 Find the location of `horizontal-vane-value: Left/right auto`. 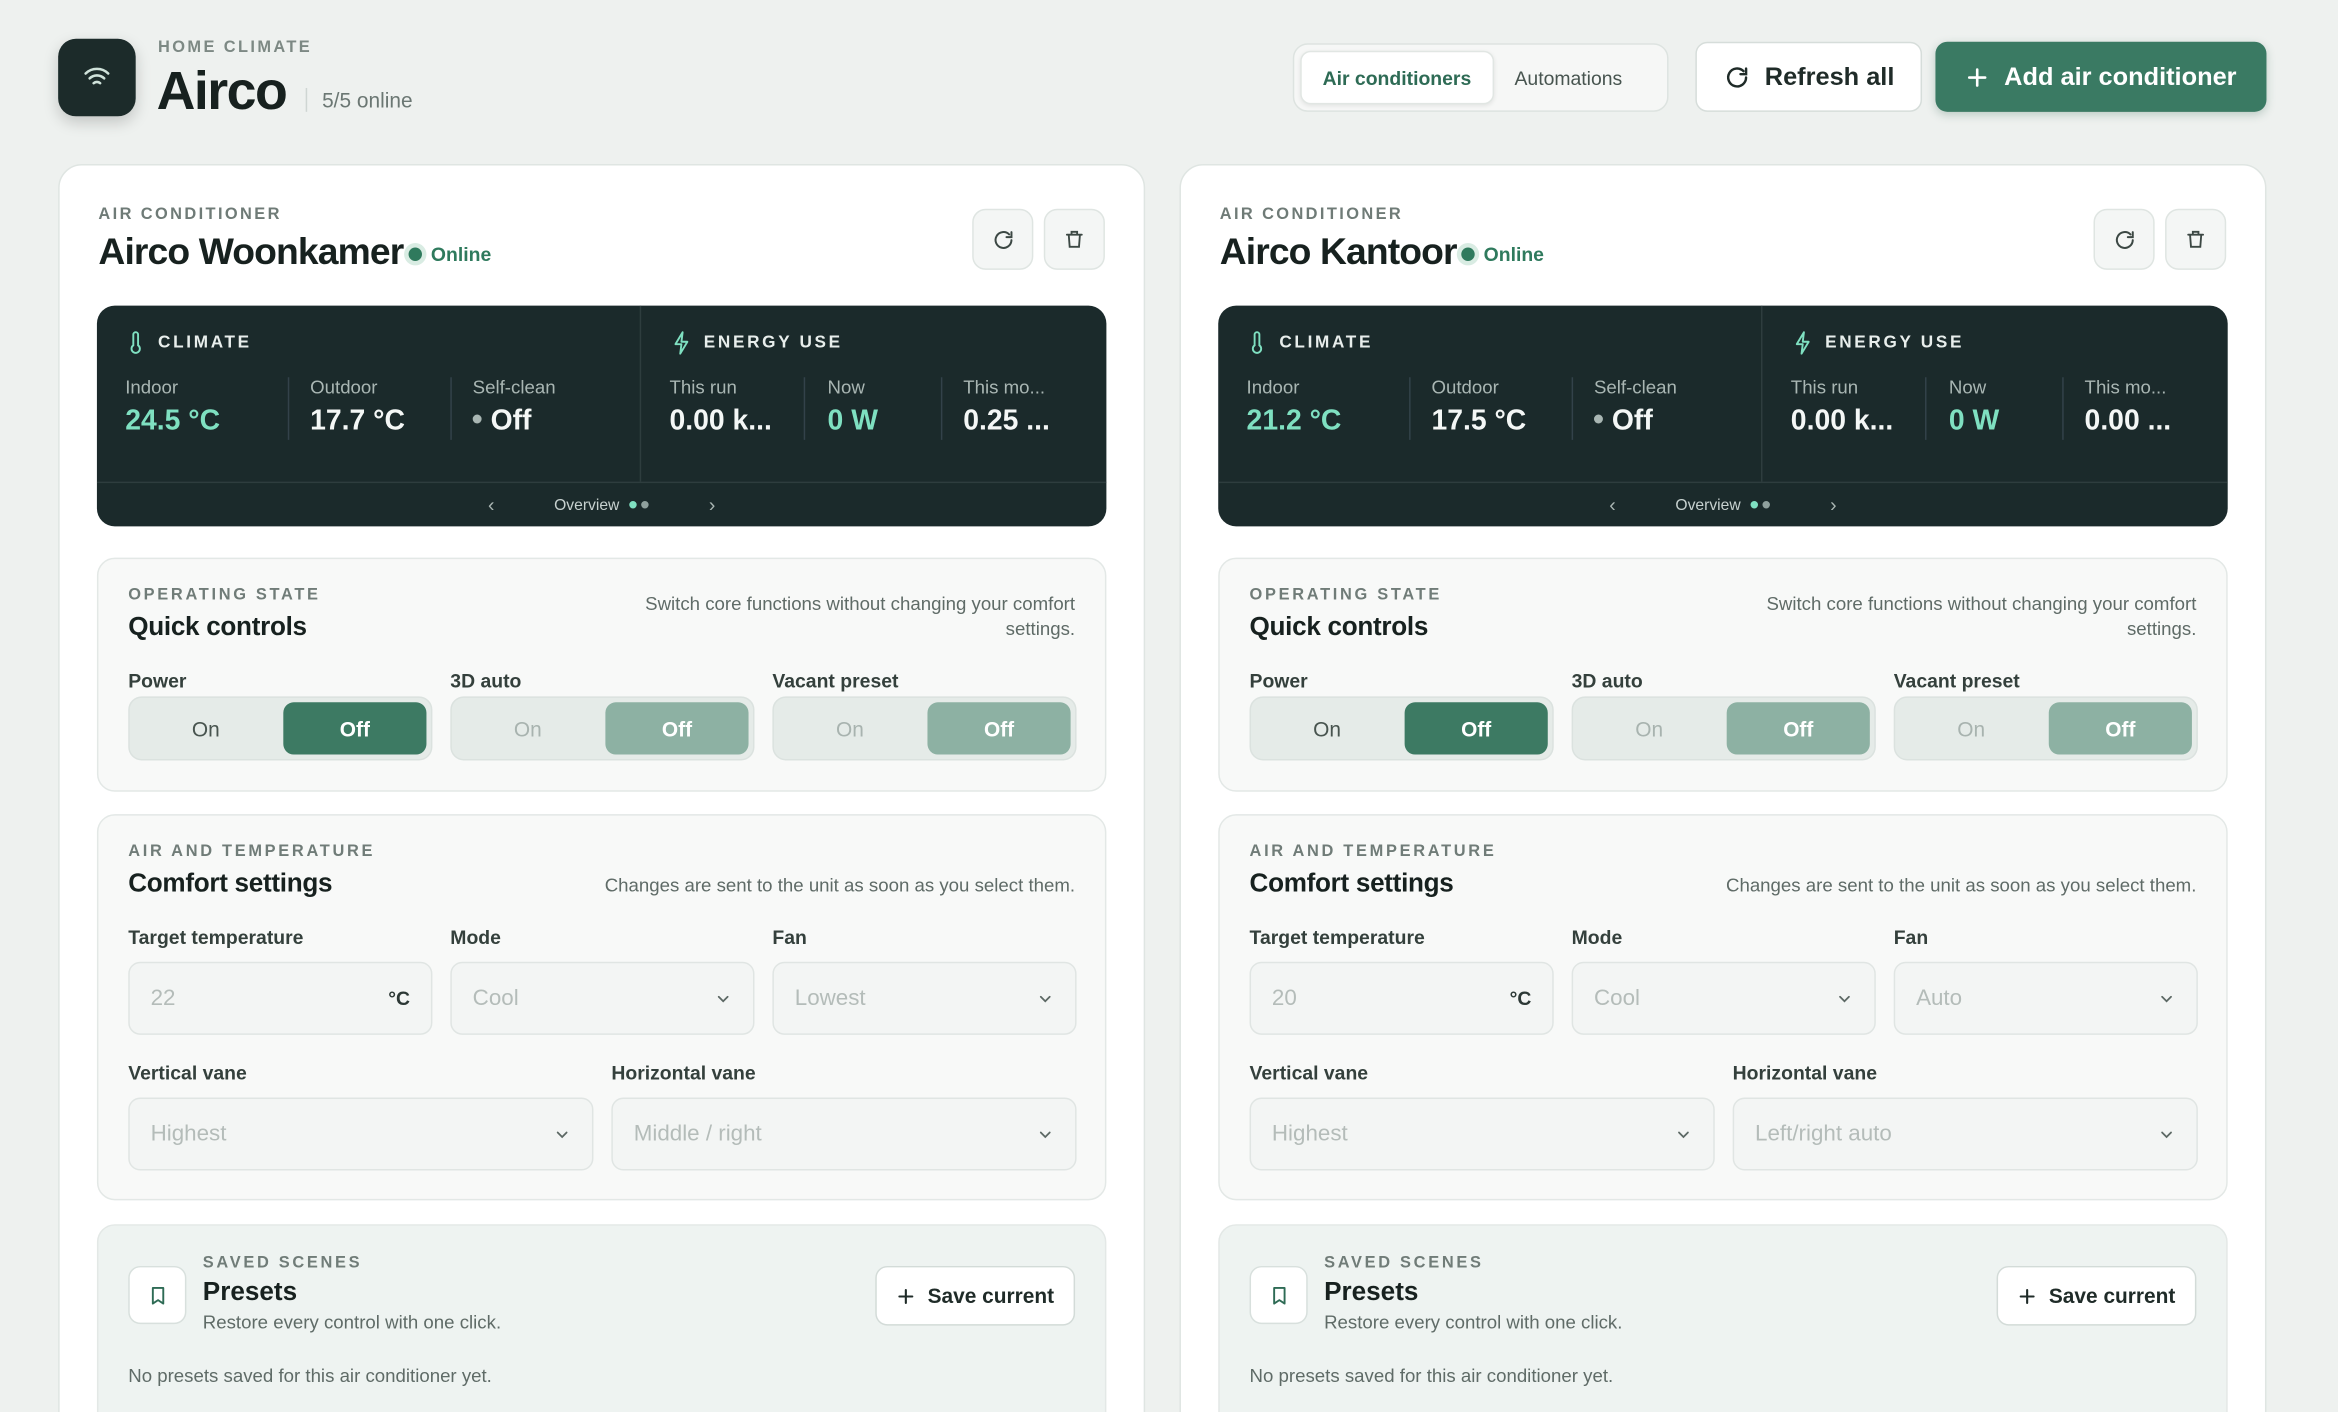

horizontal-vane-value: Left/right auto is located at coordinates (1823, 1134).